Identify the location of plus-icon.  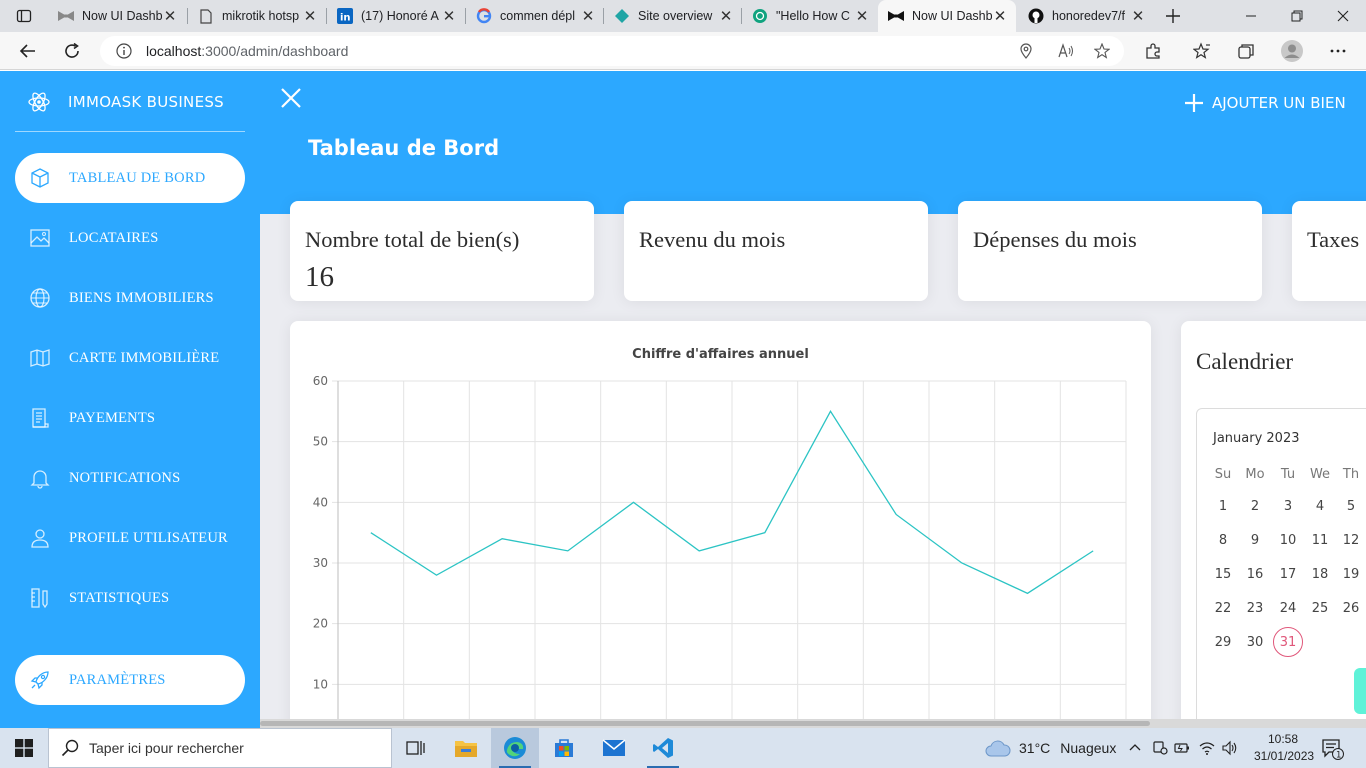
(1194, 103).